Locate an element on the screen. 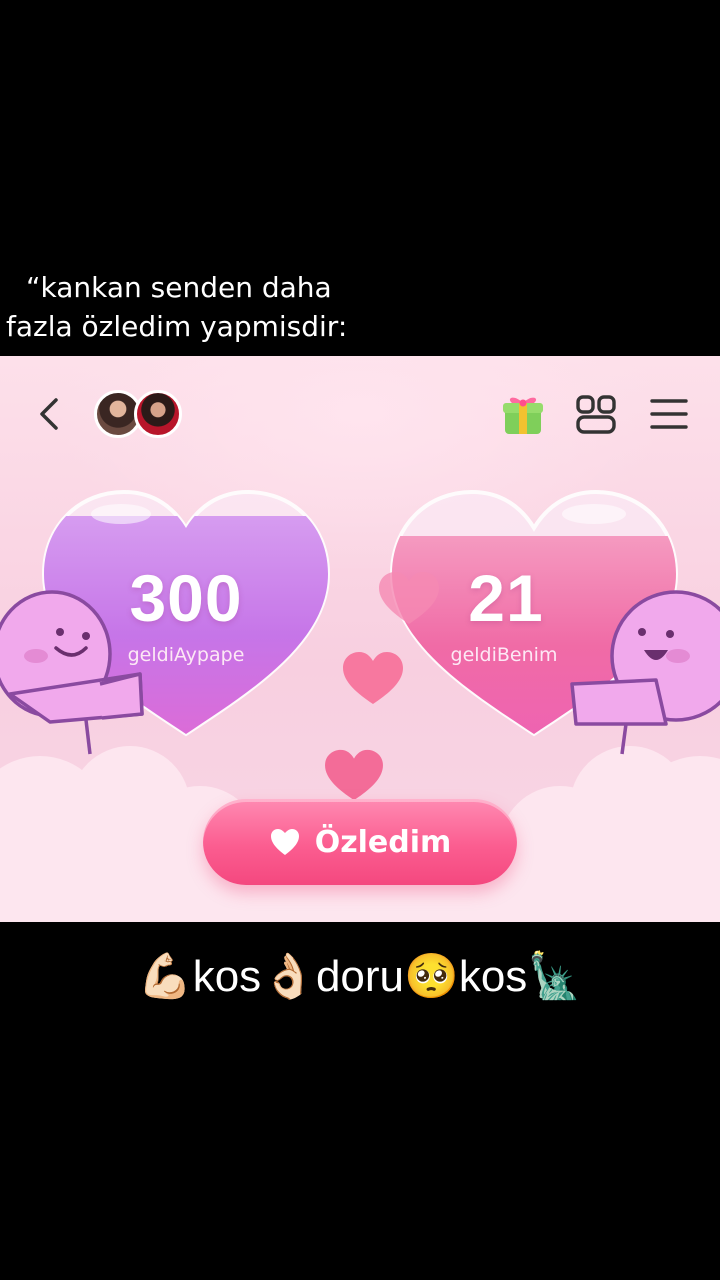  miss-you-button: Özledim is located at coordinates (360, 842).